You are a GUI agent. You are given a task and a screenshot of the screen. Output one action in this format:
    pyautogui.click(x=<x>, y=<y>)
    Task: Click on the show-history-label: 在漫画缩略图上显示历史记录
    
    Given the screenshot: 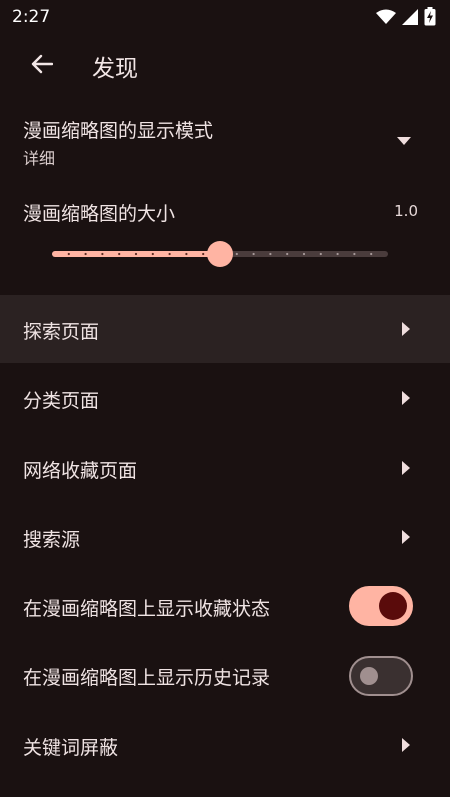 What is the action you would take?
    pyautogui.click(x=147, y=678)
    